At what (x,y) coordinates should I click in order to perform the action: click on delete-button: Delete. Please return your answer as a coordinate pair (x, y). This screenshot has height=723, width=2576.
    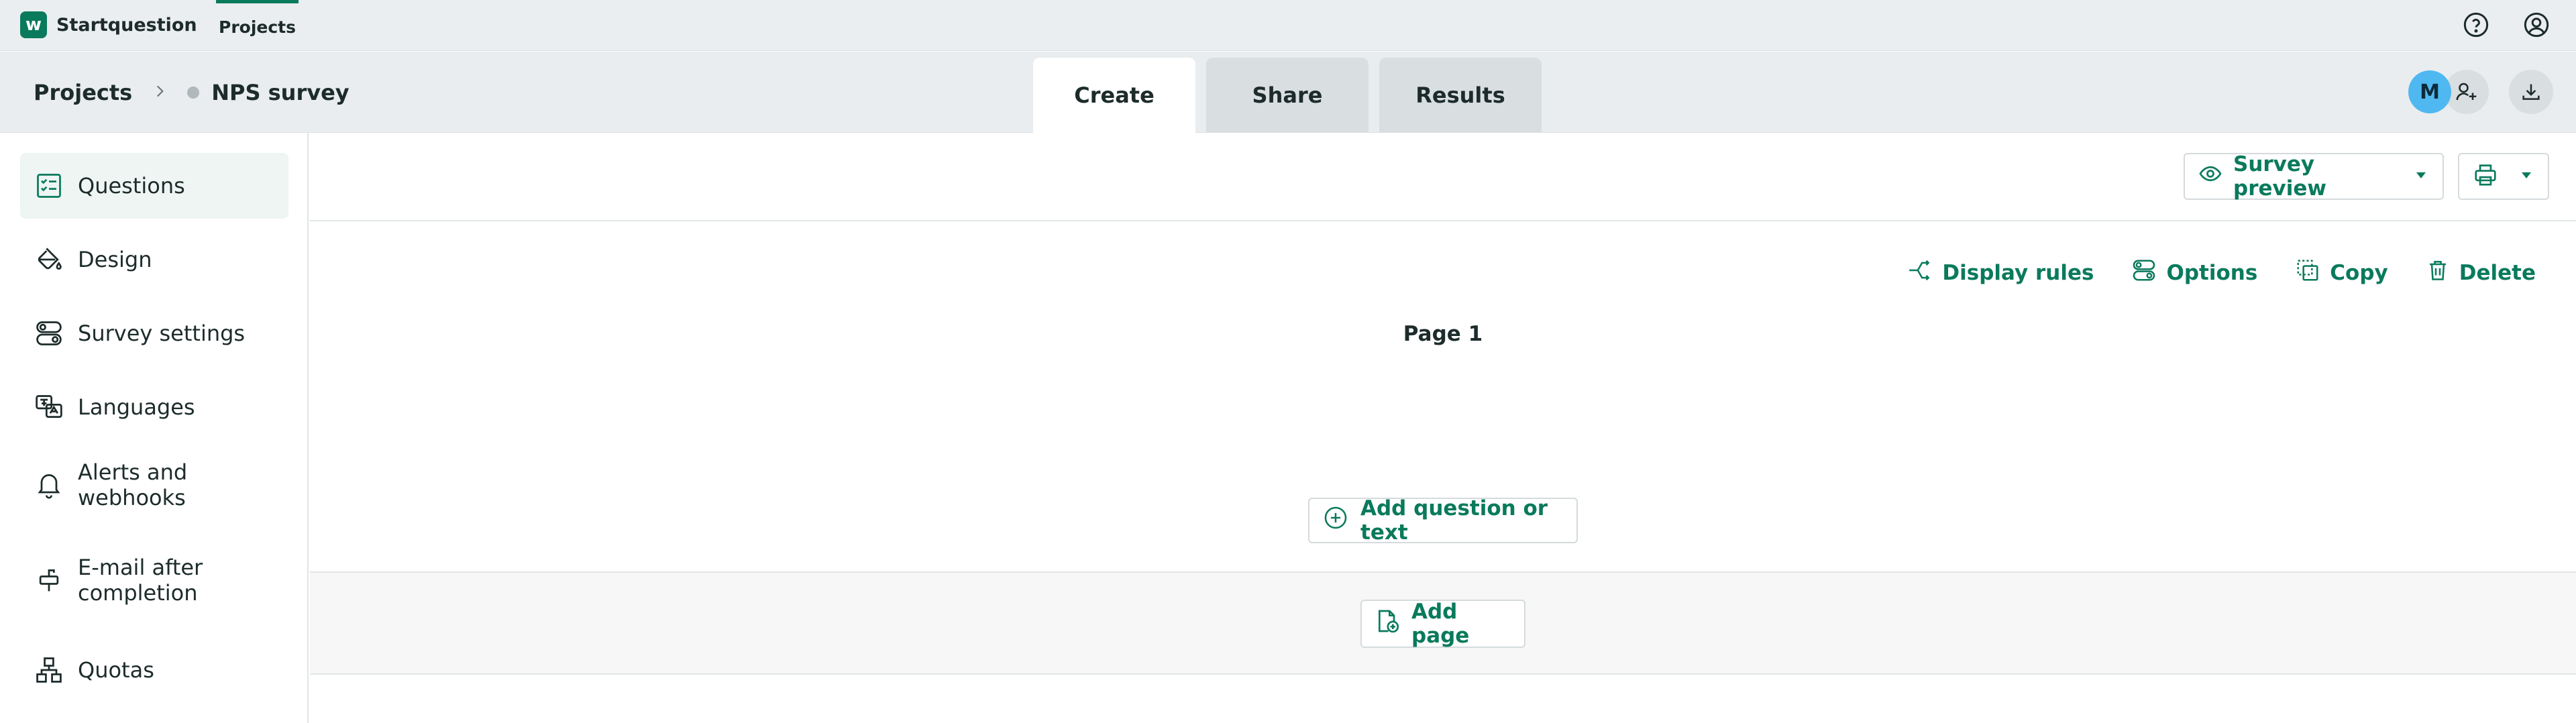
    Looking at the image, I should click on (2481, 273).